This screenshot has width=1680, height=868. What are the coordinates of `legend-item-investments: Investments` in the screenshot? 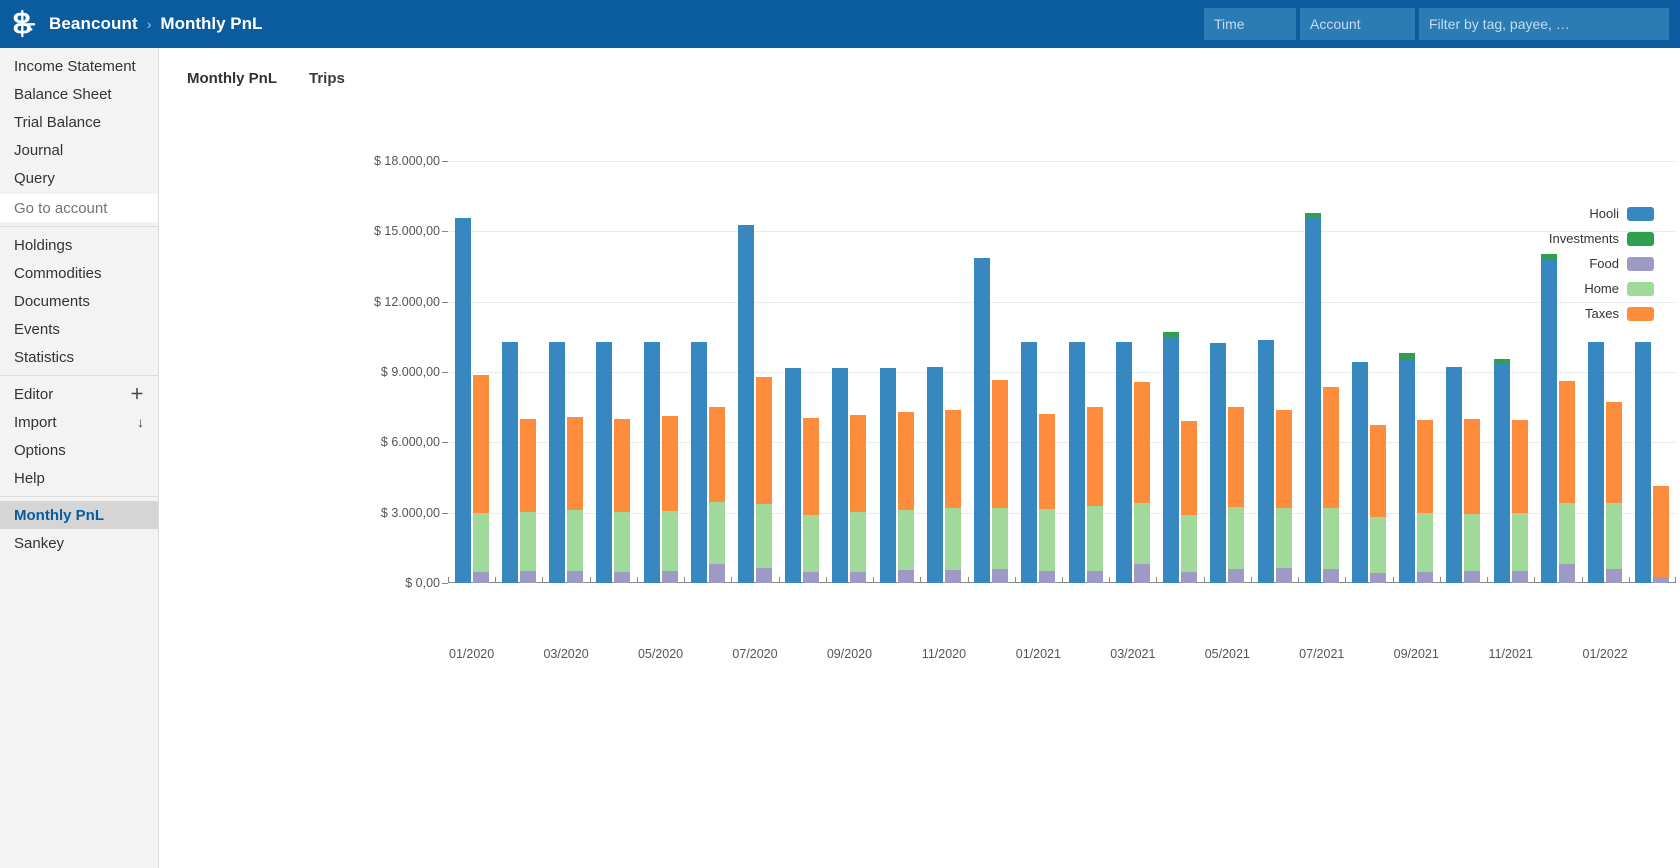 It's located at (1601, 238).